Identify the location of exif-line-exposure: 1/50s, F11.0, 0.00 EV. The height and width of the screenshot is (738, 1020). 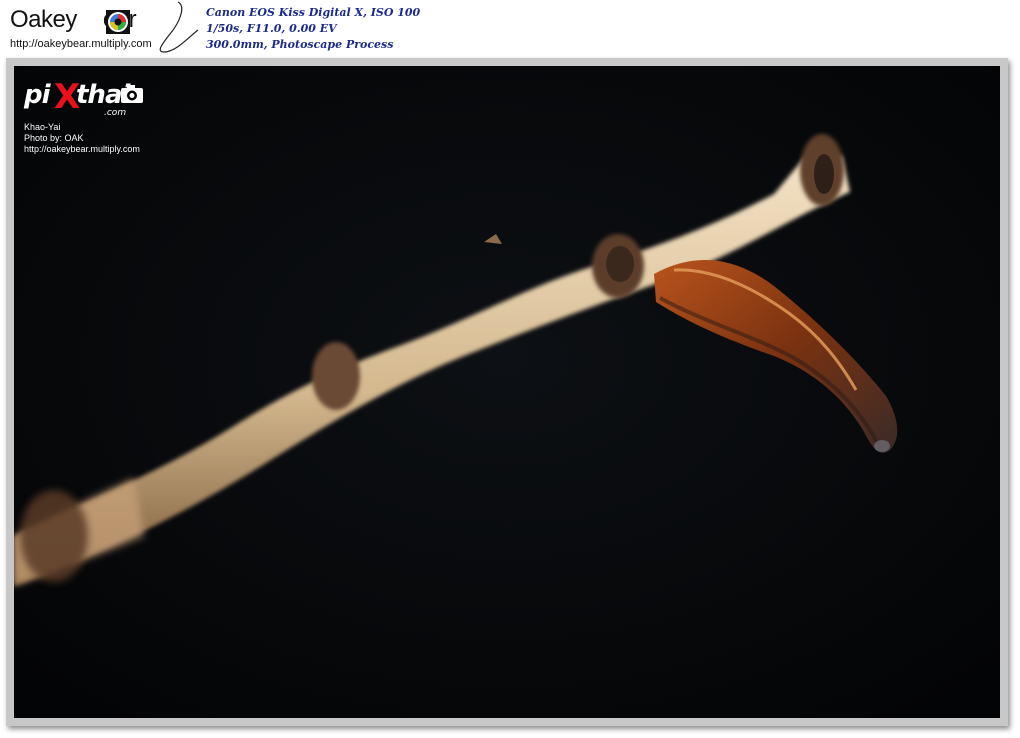
(271, 28).